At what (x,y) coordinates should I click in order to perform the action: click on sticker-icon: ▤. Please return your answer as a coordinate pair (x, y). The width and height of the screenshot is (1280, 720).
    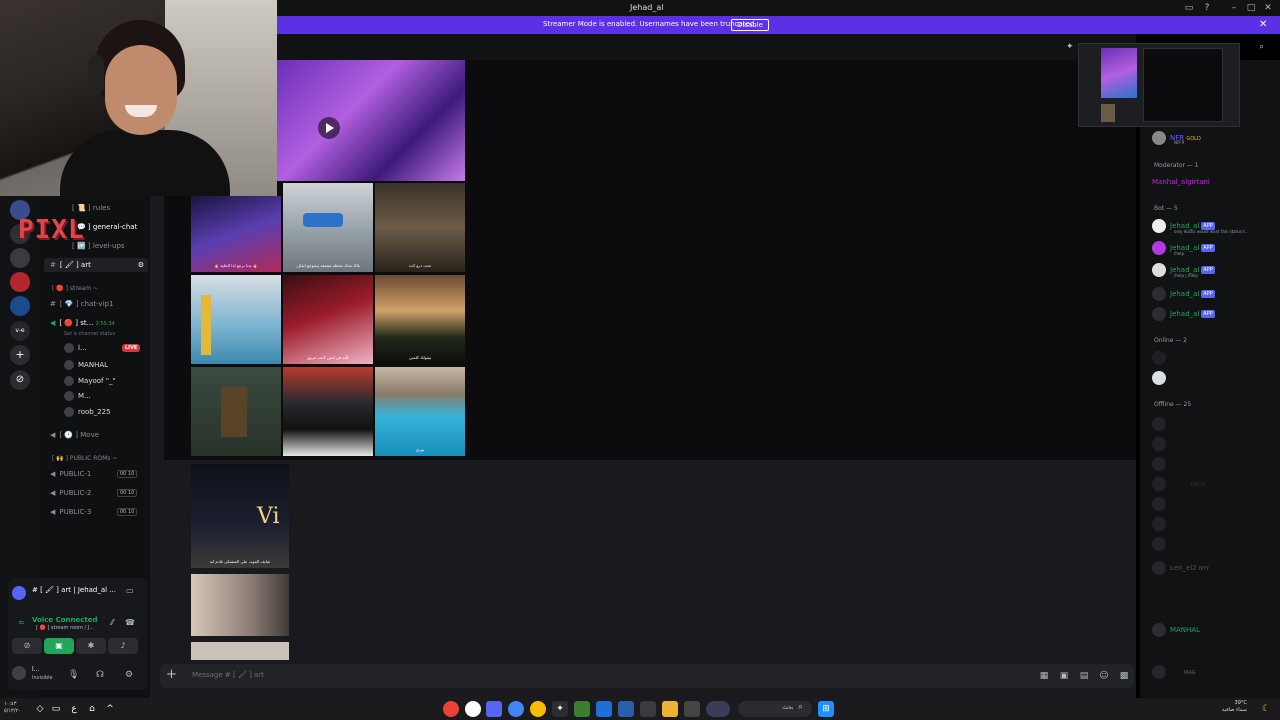
    Looking at the image, I should click on (1084, 676).